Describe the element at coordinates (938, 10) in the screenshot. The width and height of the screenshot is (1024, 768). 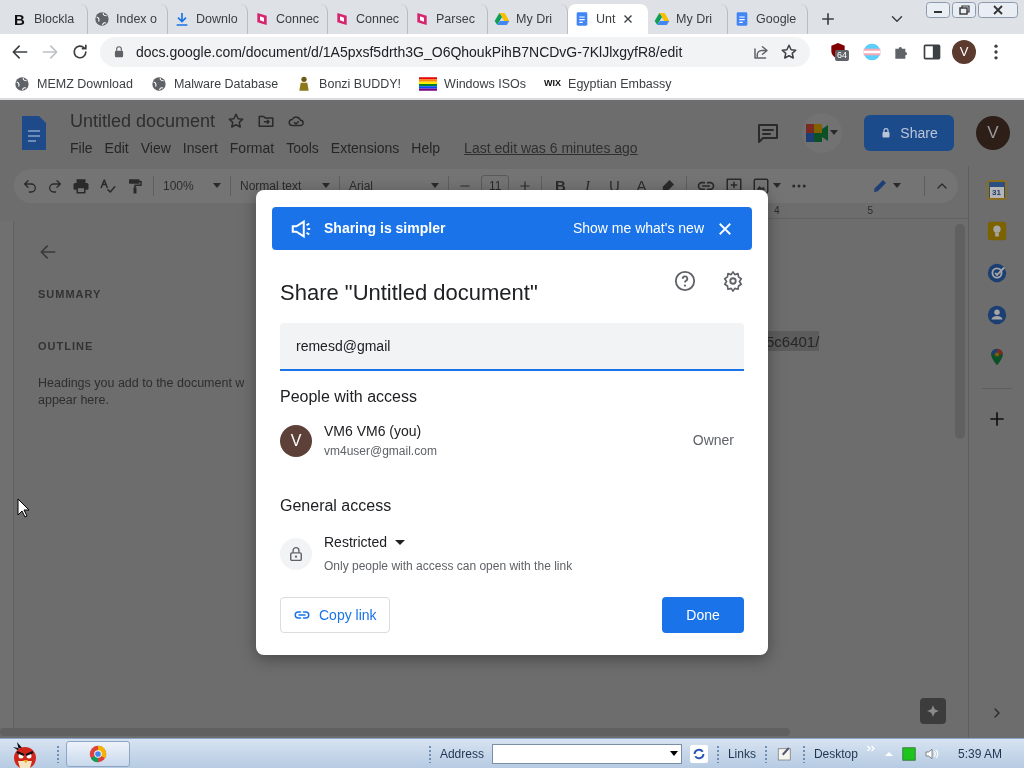
I see `minimize-icon` at that location.